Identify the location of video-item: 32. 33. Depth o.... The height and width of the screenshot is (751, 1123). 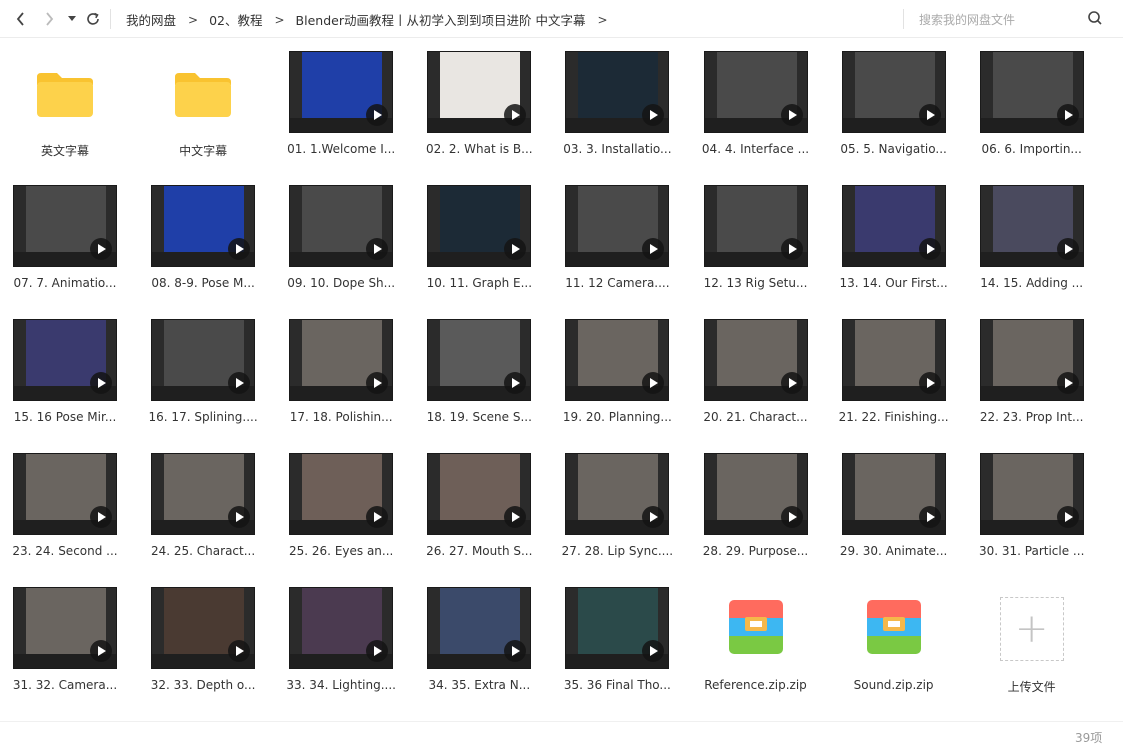
(203, 634).